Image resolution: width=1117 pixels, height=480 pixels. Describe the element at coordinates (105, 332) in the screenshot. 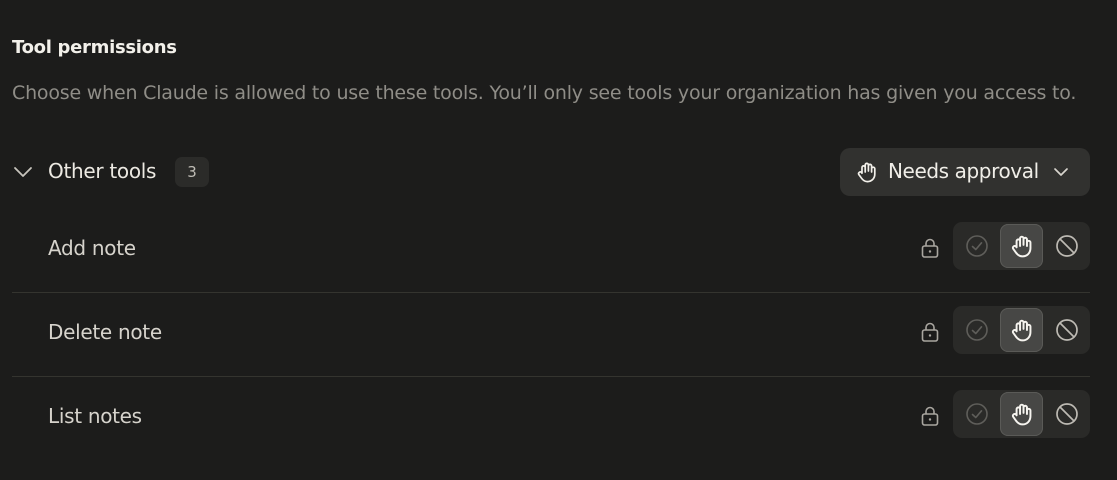

I see `tool-name: Delete note` at that location.